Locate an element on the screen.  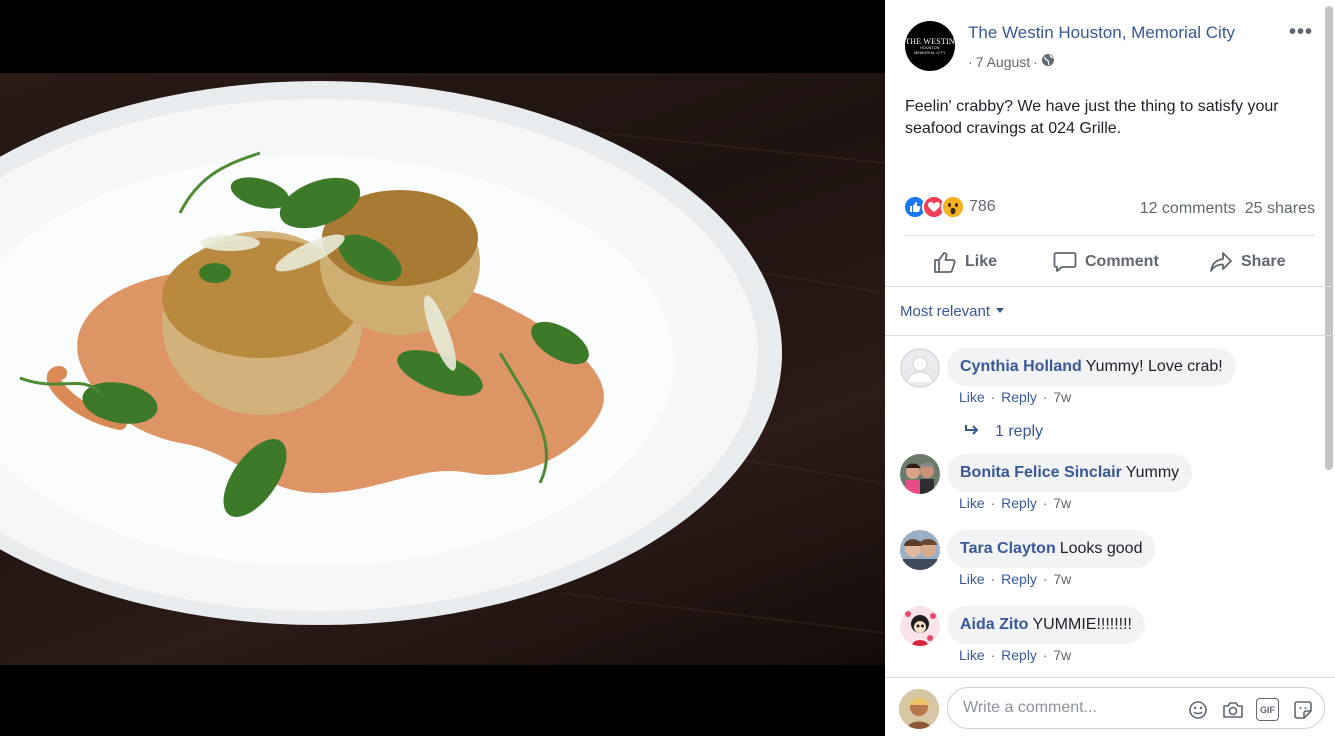
post-meta: · 7 August · is located at coordinates (1011, 61).